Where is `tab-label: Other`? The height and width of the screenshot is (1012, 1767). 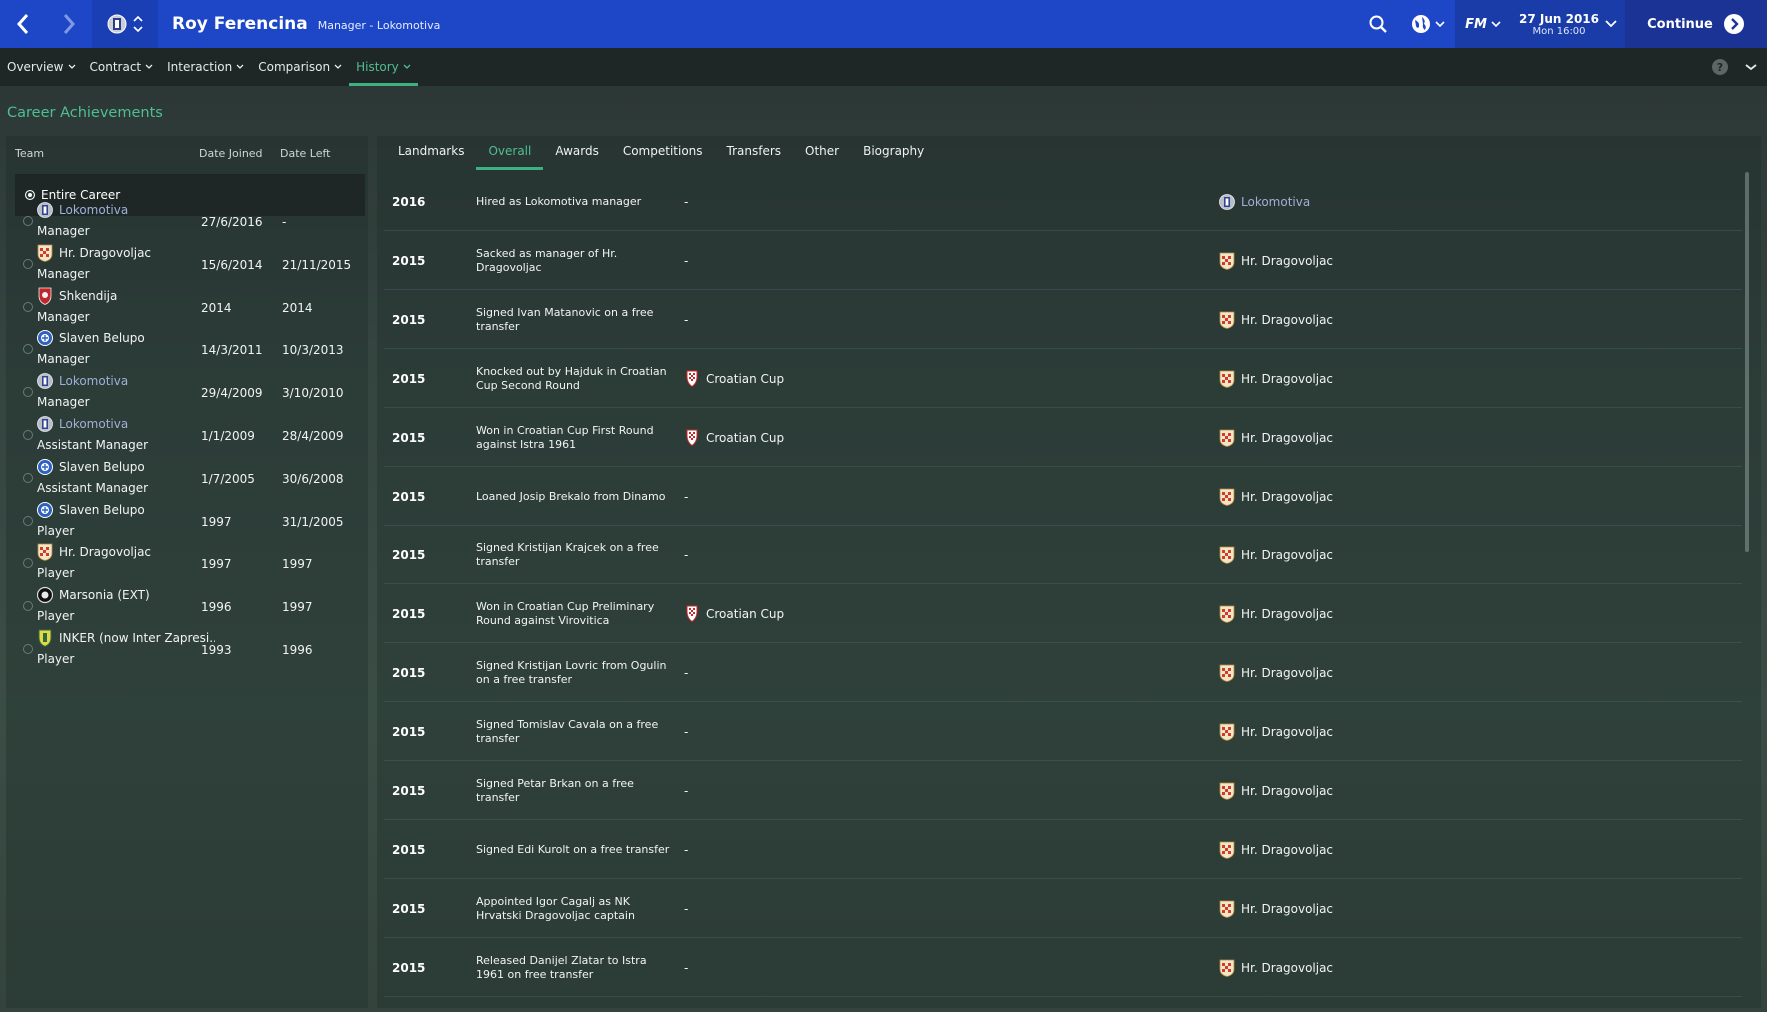 tab-label: Other is located at coordinates (822, 151).